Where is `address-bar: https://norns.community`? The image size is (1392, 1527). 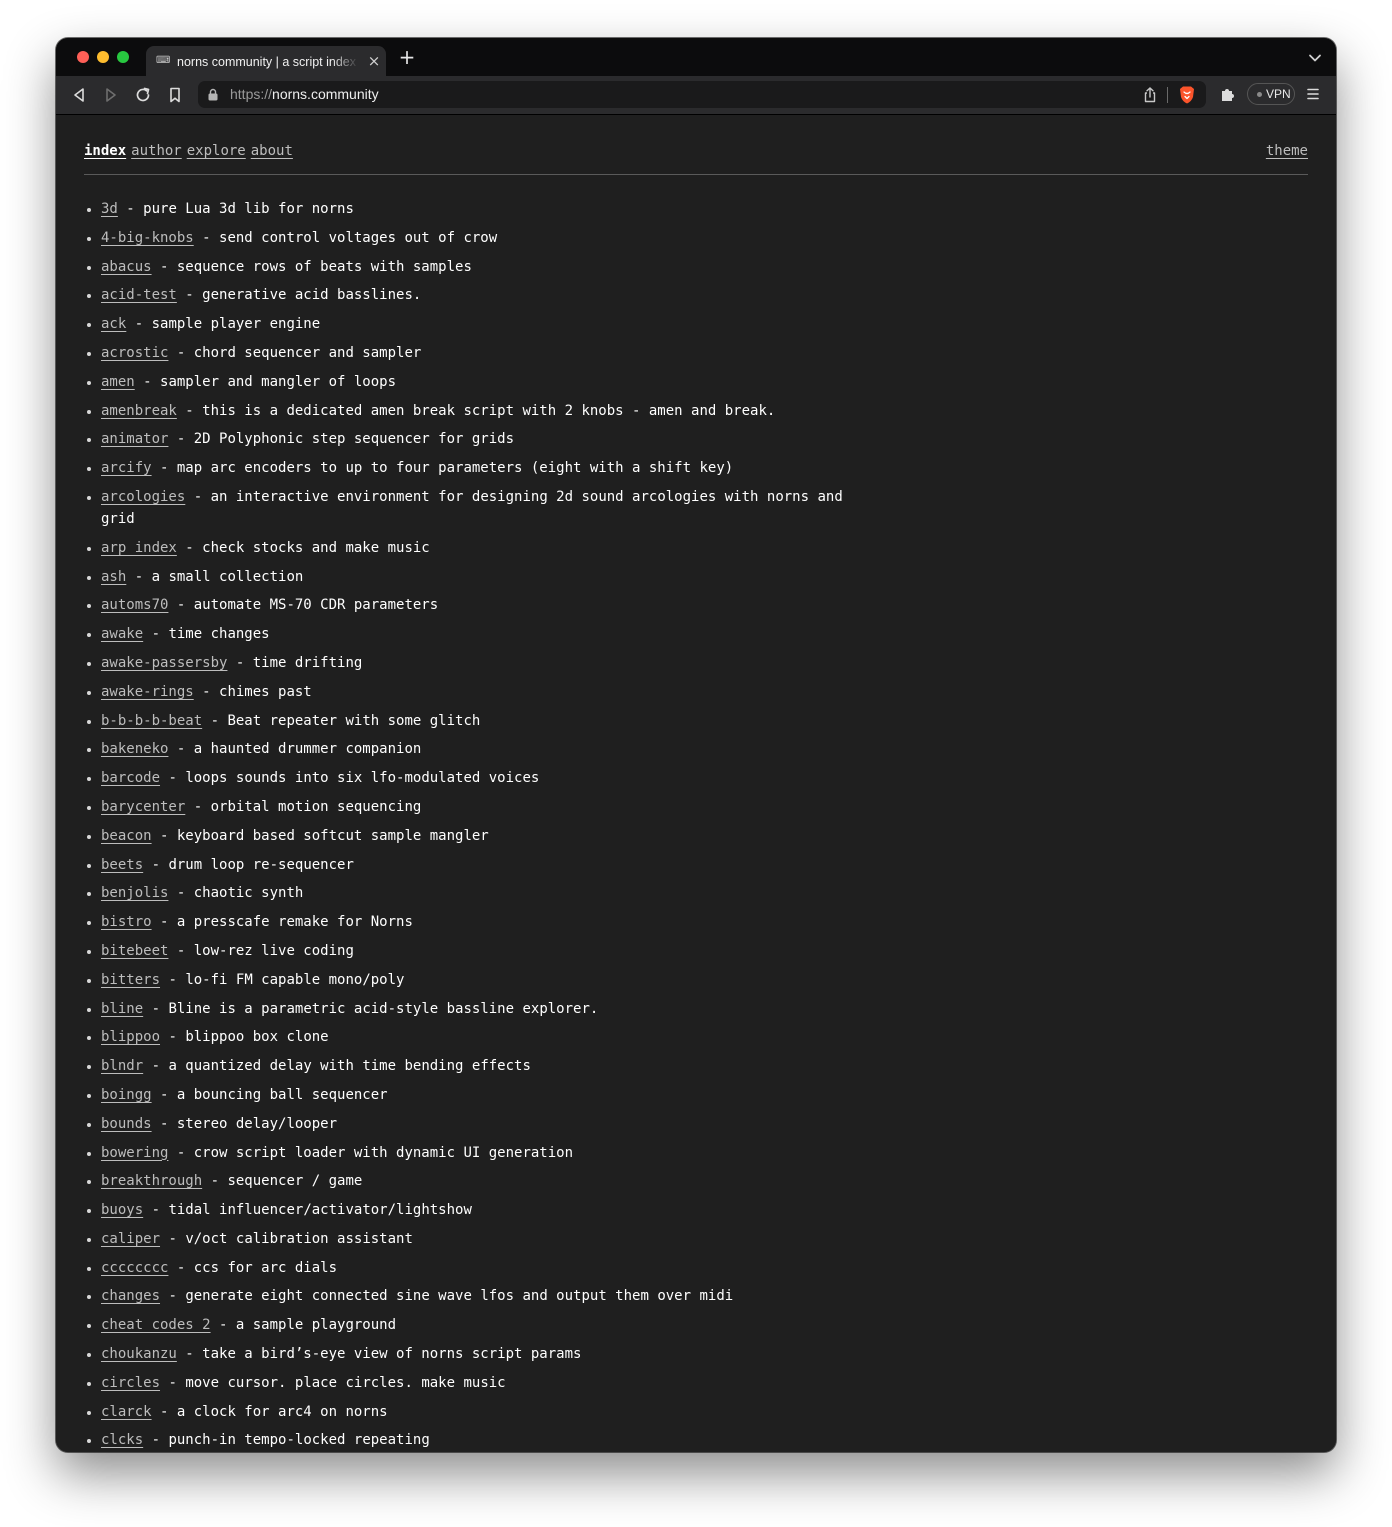
address-bar: https://norns.community is located at coordinates (702, 94).